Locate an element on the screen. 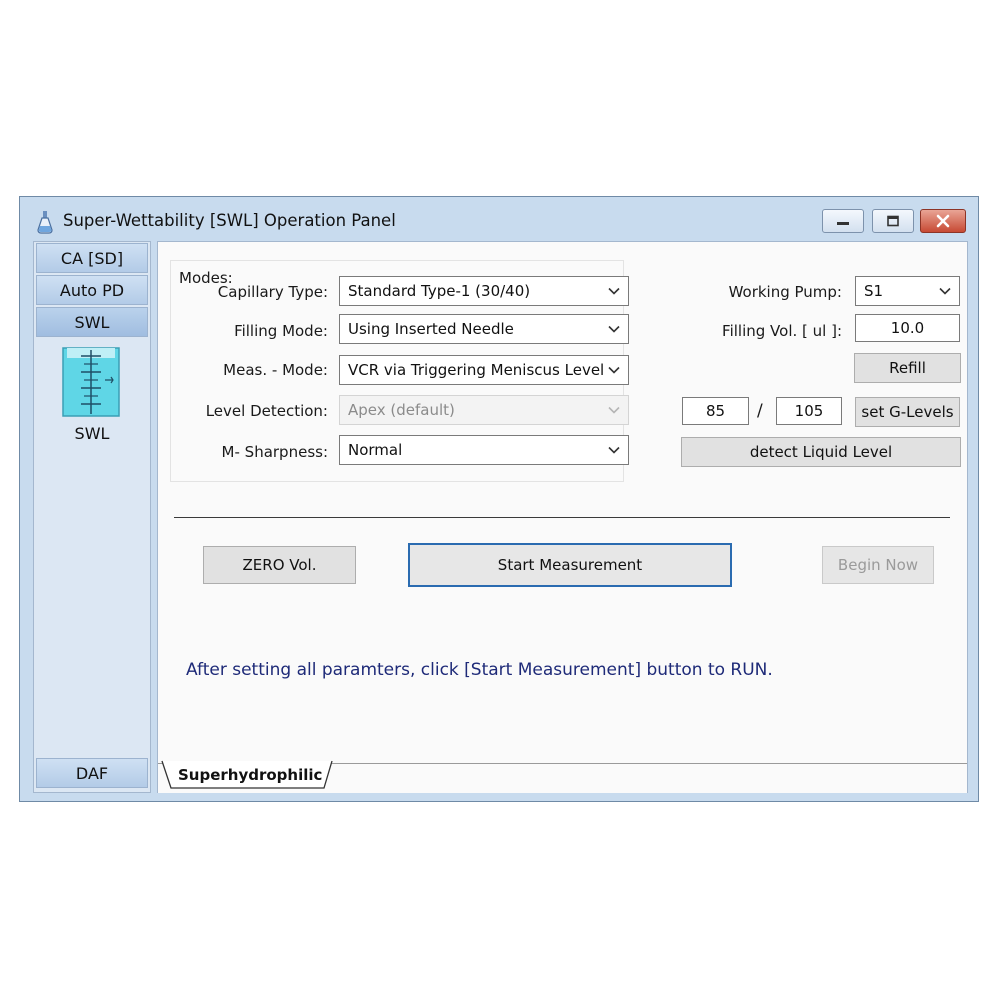  zero-vol-button-label: ZERO Vol. is located at coordinates (279, 565).